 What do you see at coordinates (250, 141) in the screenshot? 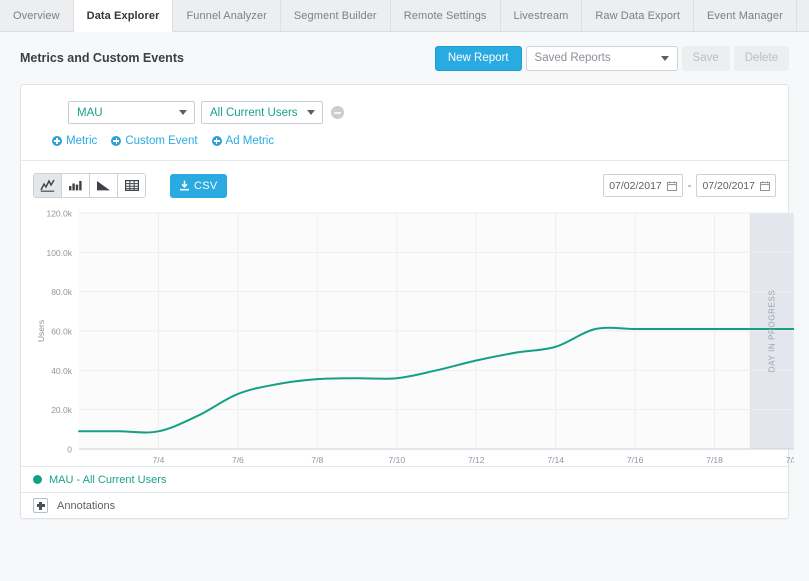
I see `add-ad-metric-label: Ad Metric` at bounding box center [250, 141].